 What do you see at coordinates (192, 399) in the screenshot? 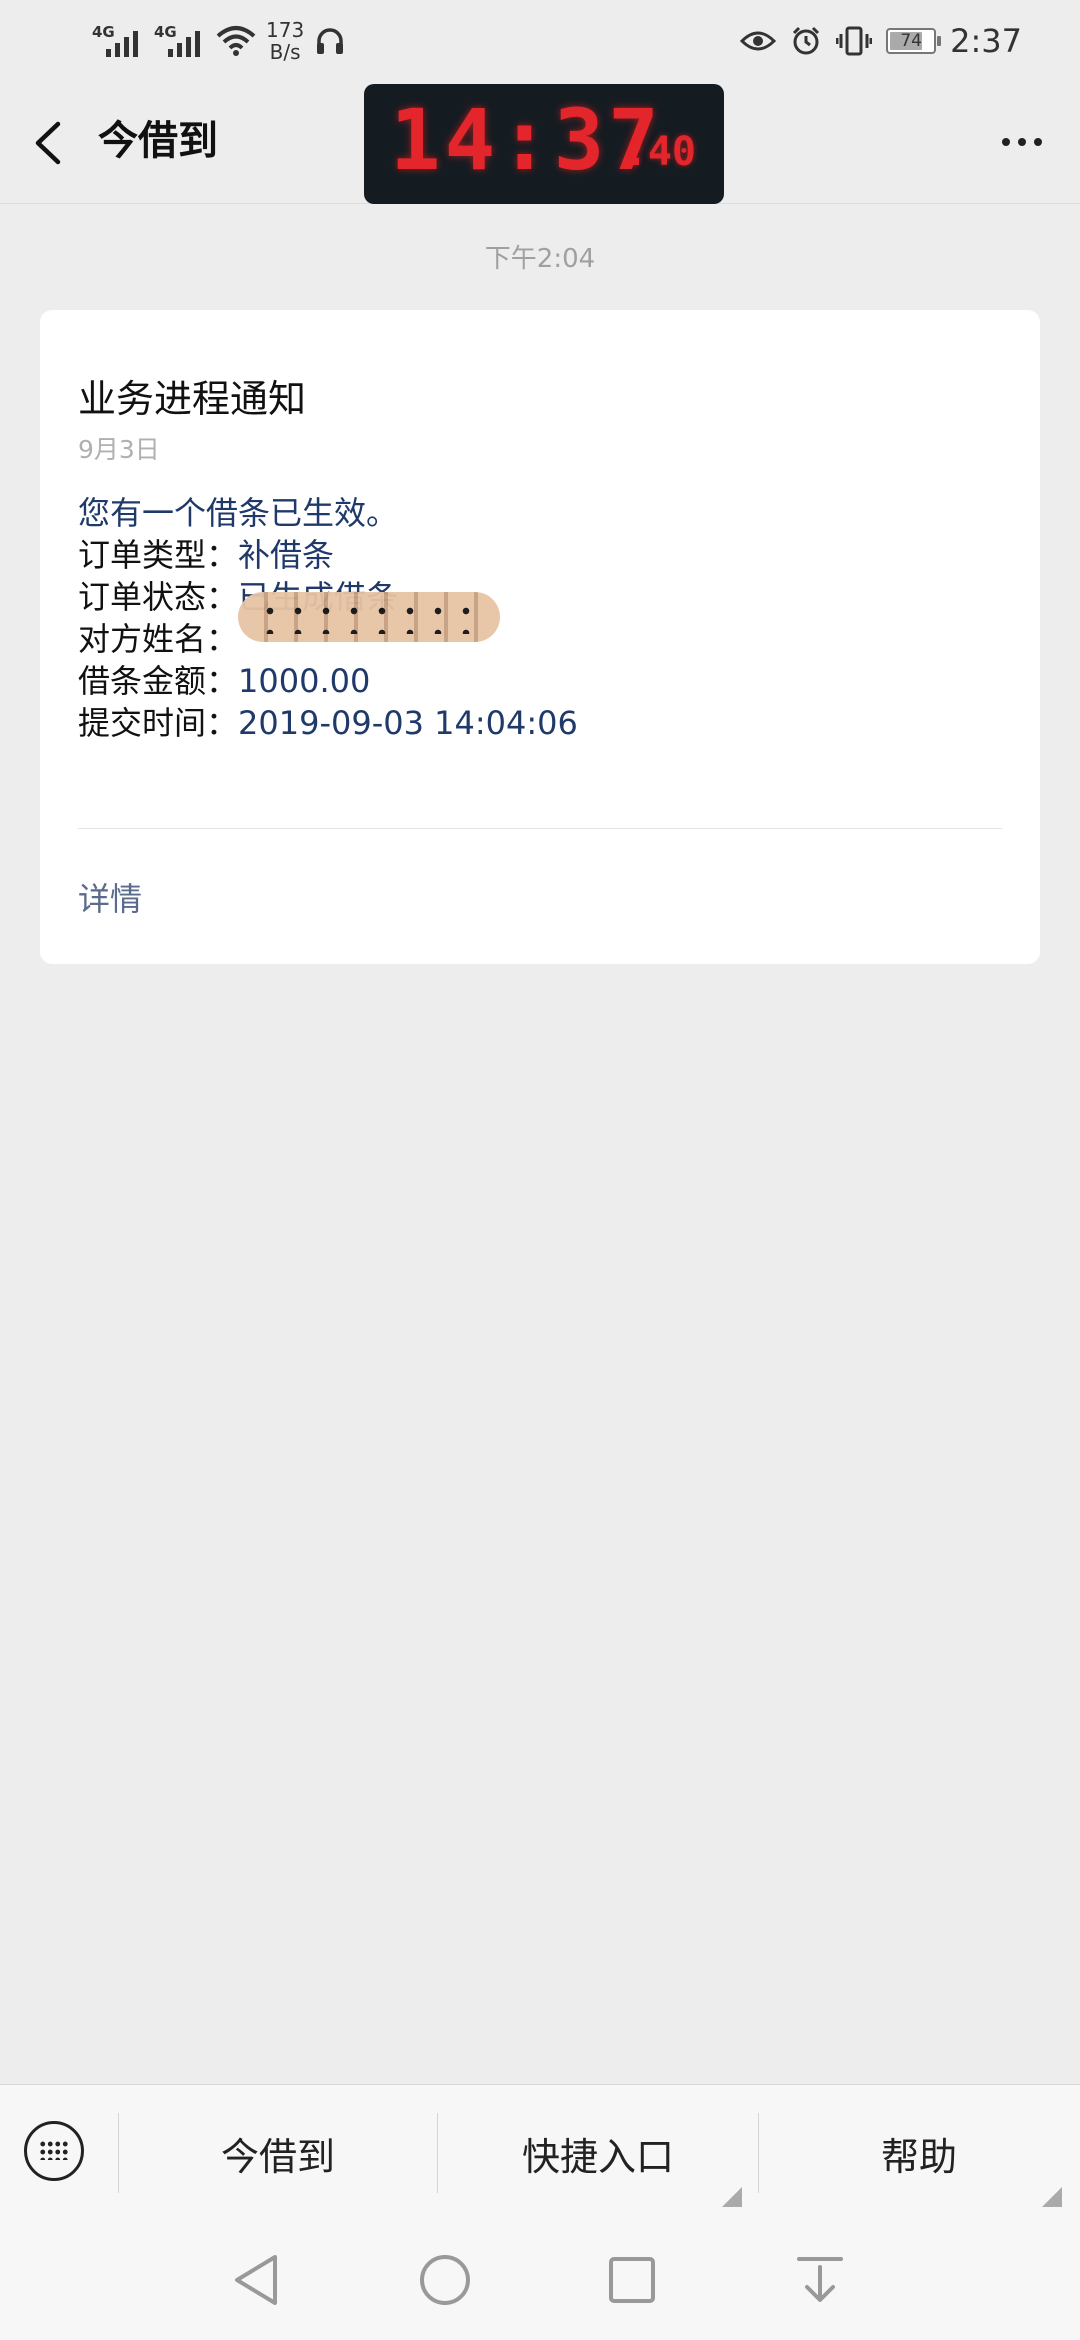
I see `card-title: 业务进程通知` at bounding box center [192, 399].